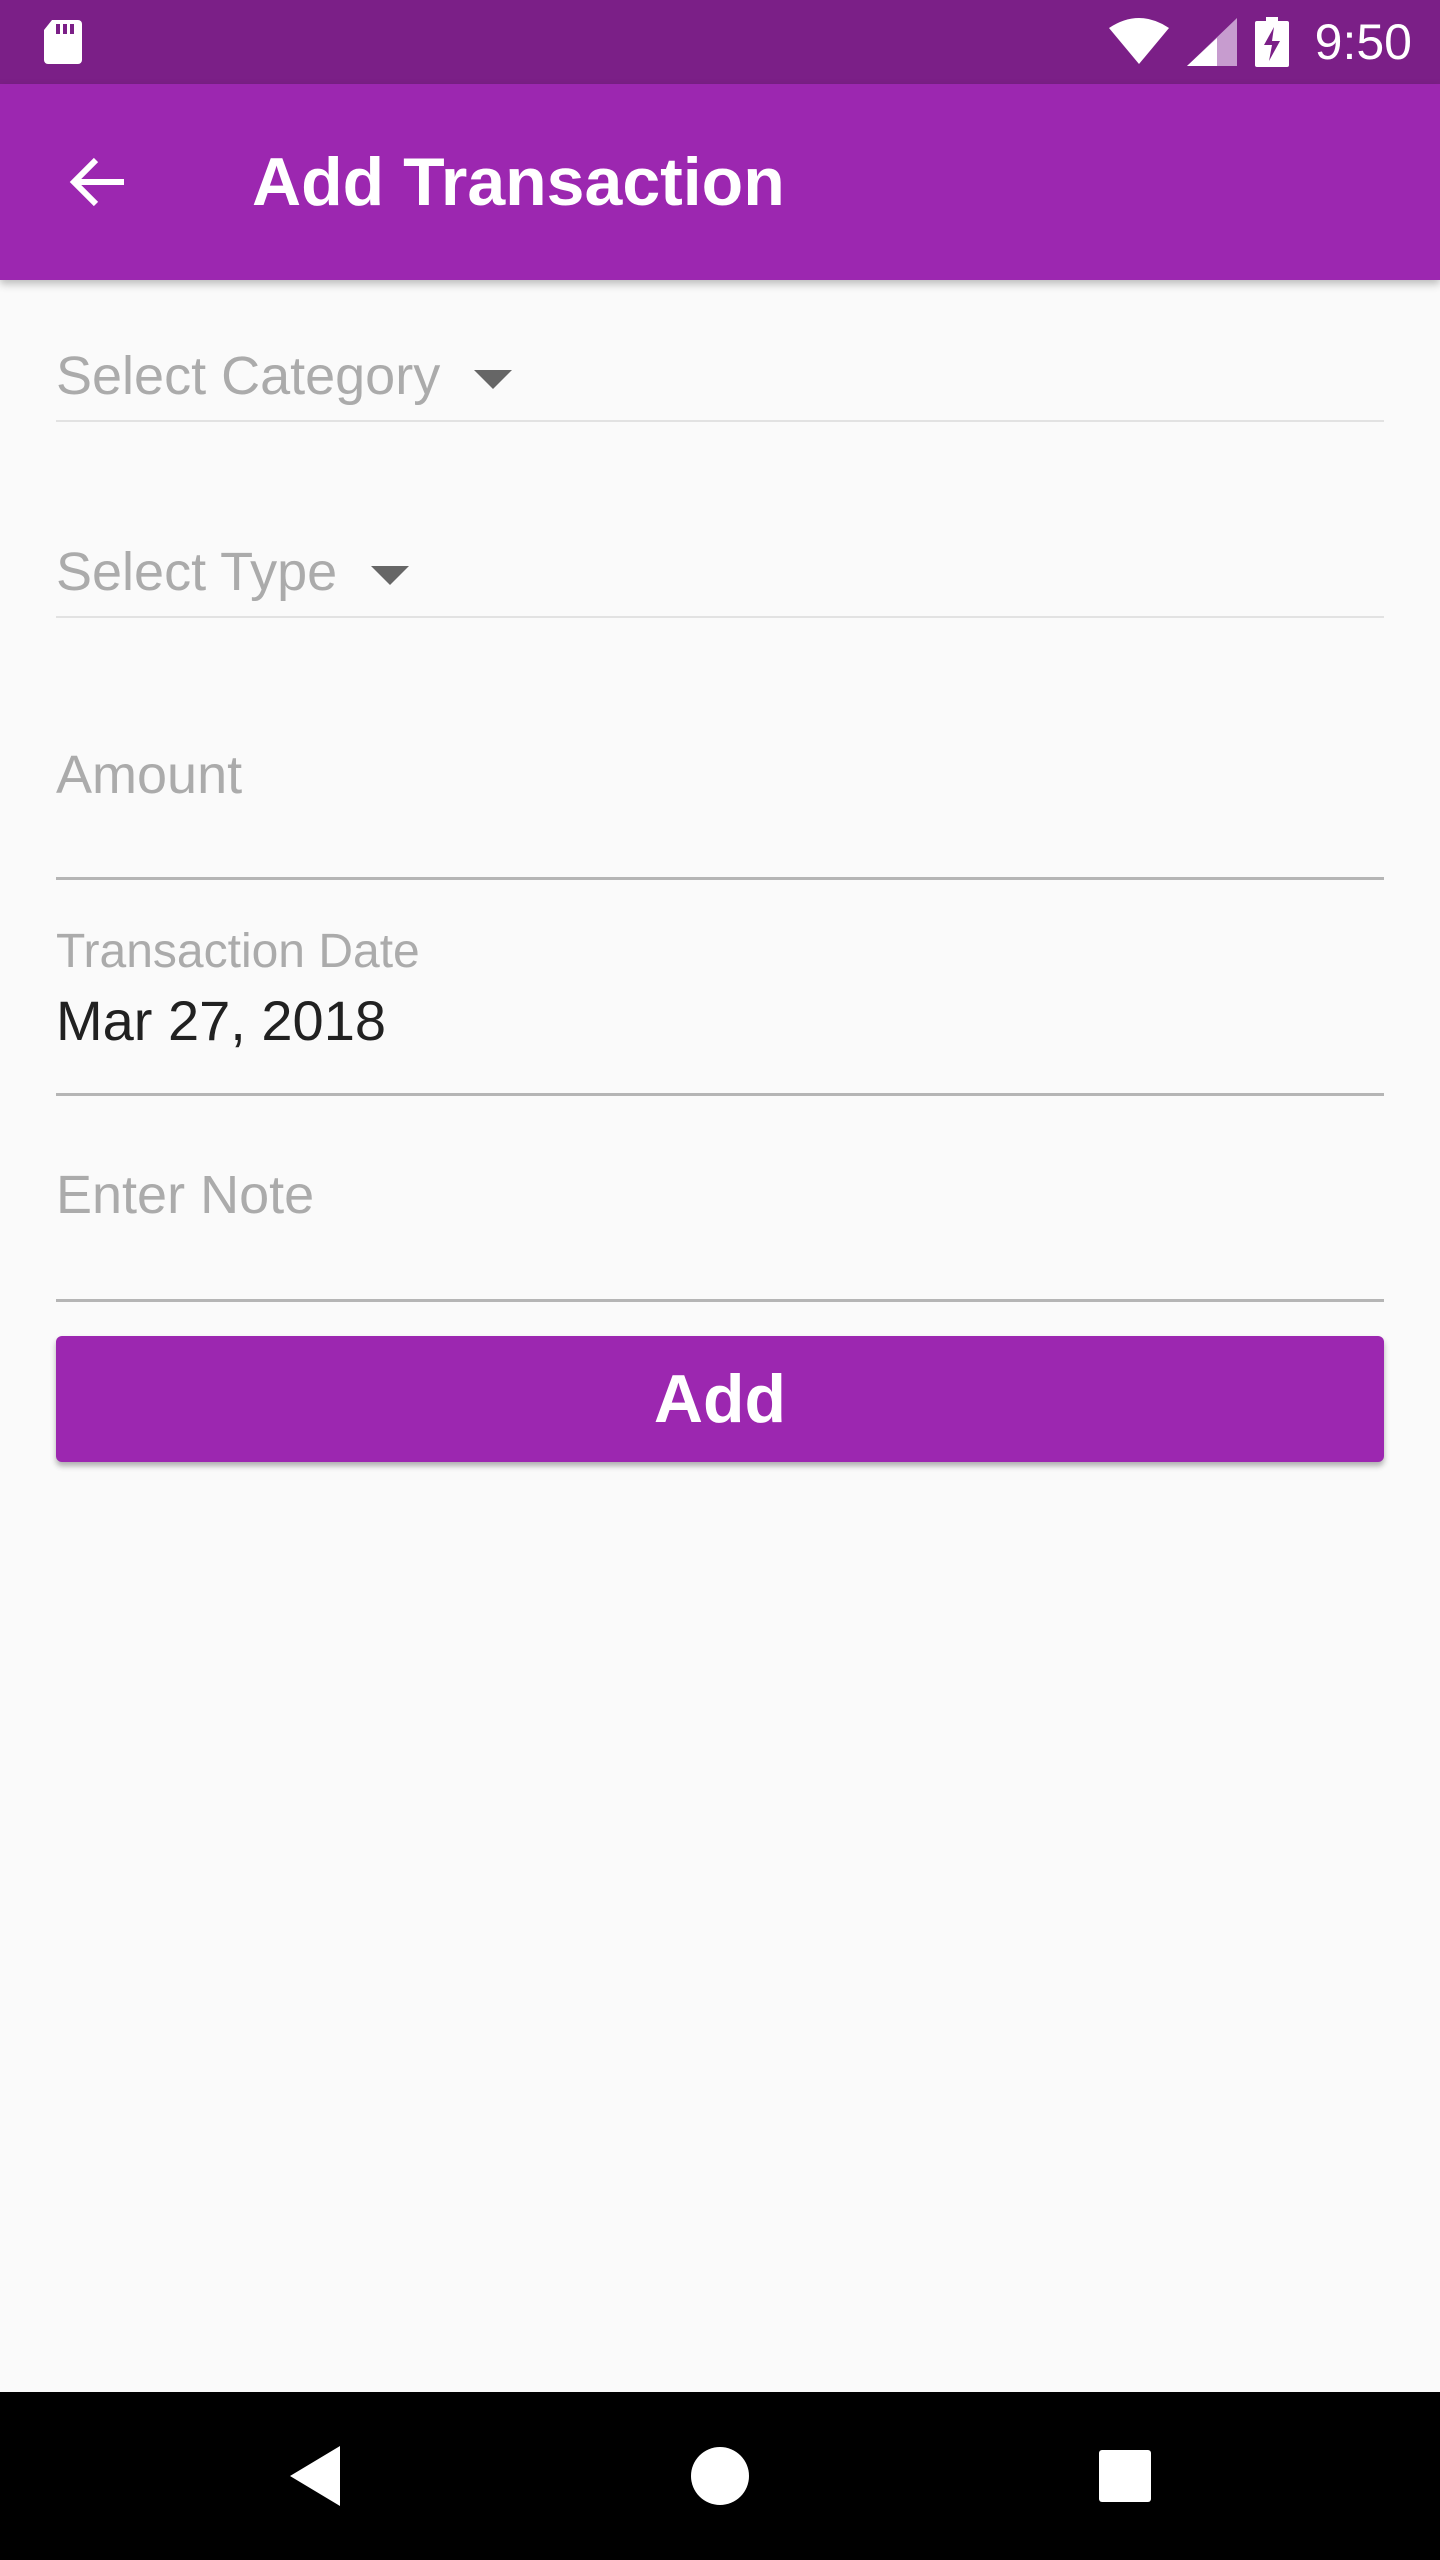 This screenshot has height=2560, width=1440. Describe the element at coordinates (1138, 41) in the screenshot. I see `wifi-icon` at that location.